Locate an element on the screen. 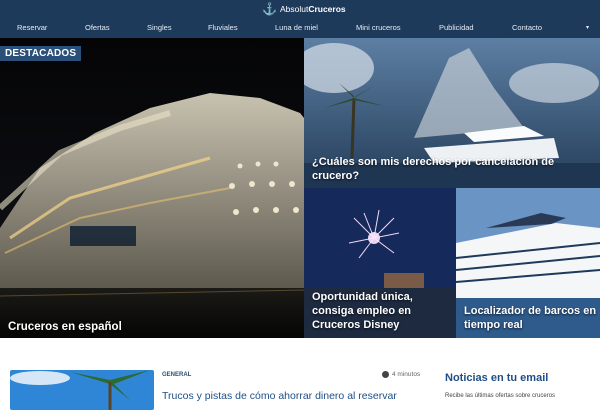 This screenshot has width=600, height=410. nav-item-fluviales: Fluviales is located at coordinates (223, 27).